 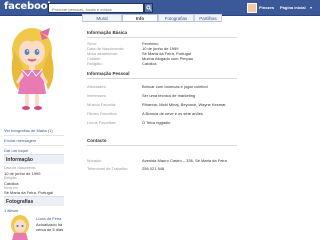 I want to click on send-message-link: Enviar mensagem, so click(x=34, y=140).